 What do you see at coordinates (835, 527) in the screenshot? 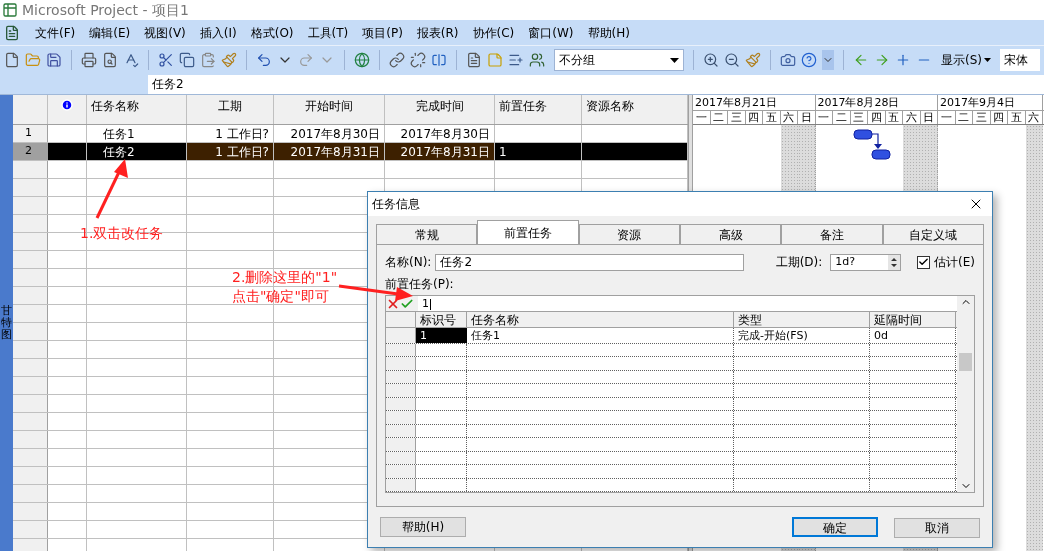
I see `ok-button: 确定` at bounding box center [835, 527].